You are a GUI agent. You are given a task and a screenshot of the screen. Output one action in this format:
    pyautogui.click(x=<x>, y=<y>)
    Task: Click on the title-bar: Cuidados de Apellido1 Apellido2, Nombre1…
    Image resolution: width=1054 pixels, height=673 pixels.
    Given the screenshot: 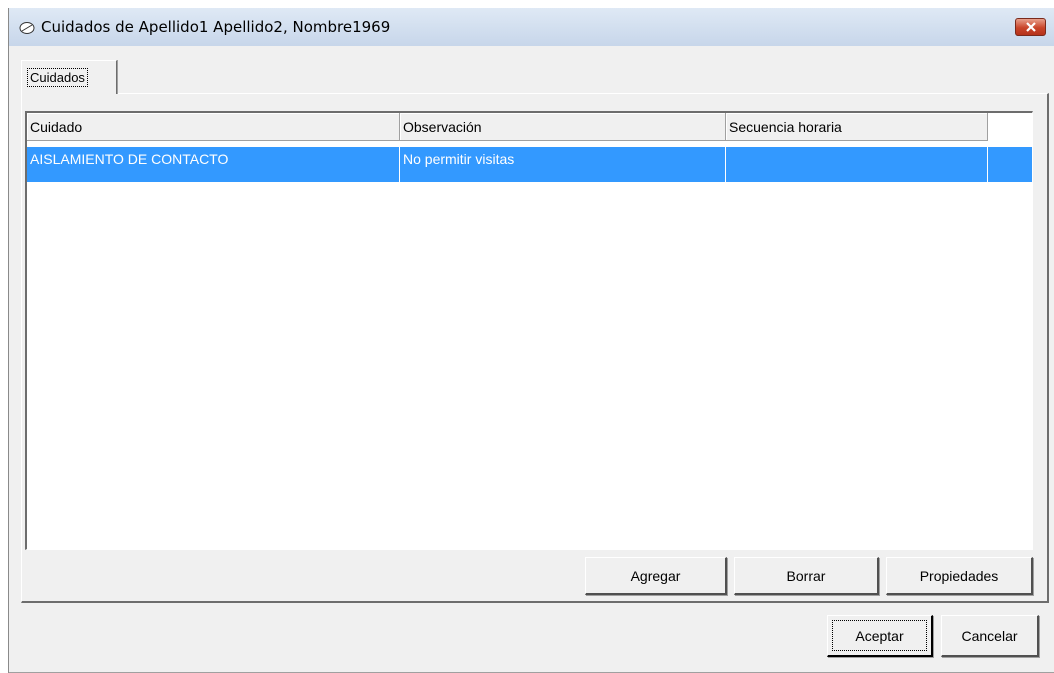 What is the action you would take?
    pyautogui.click(x=531, y=27)
    